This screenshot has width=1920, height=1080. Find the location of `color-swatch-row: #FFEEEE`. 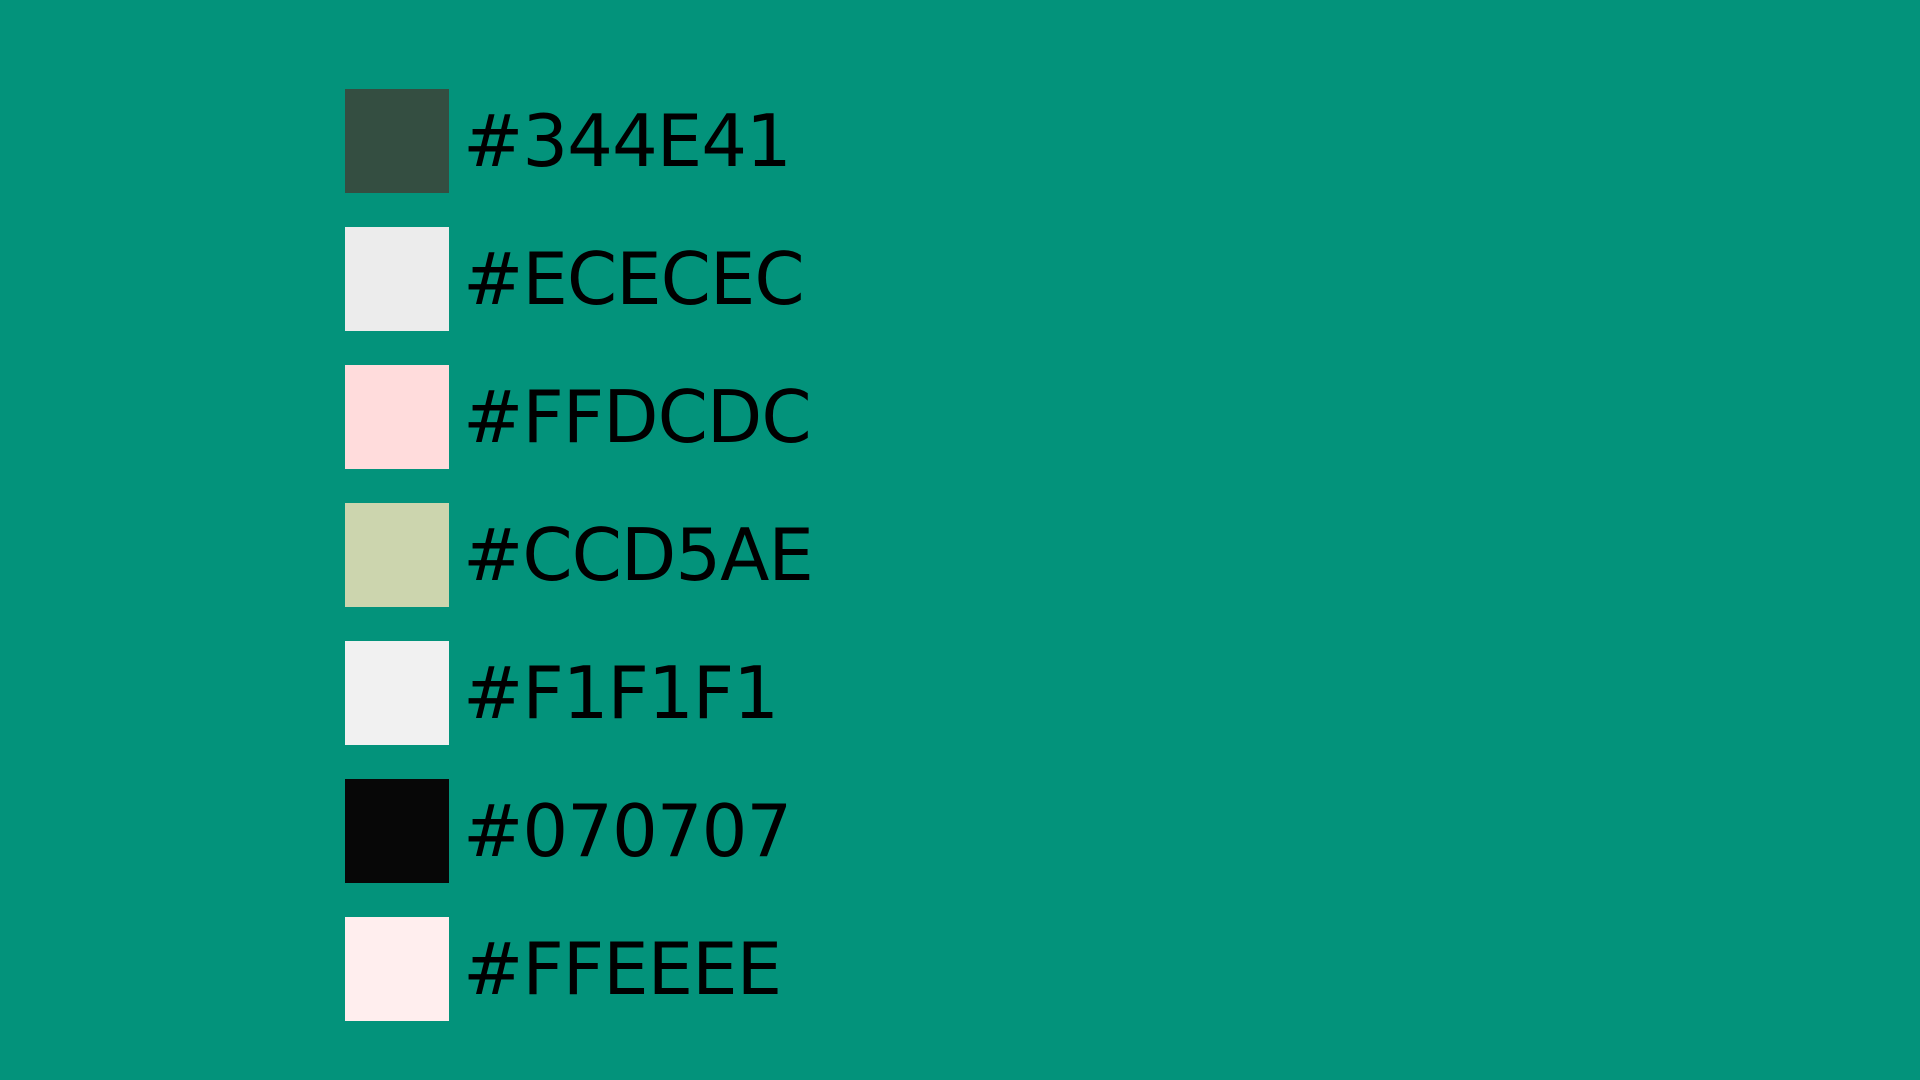

color-swatch-row: #FFEEEE is located at coordinates (579, 969).